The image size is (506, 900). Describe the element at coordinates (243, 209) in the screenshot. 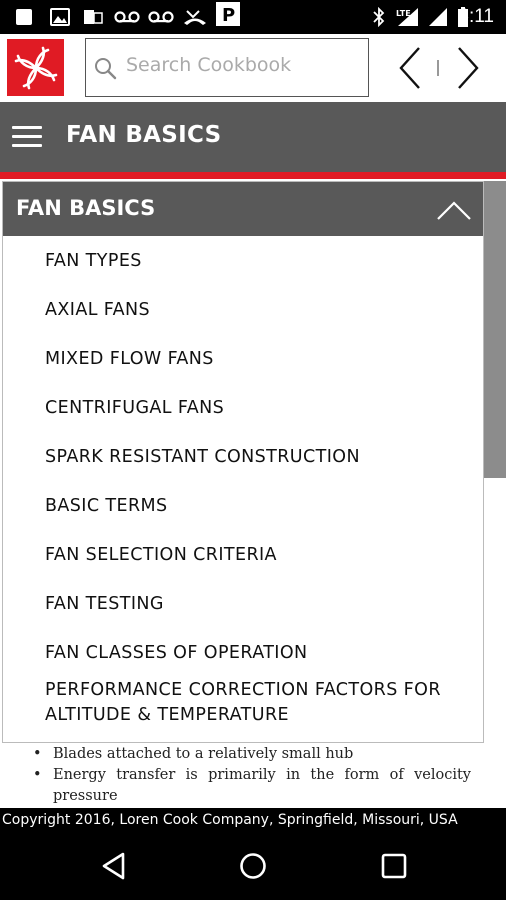

I see `dropdown-header: FAN BASICS` at that location.